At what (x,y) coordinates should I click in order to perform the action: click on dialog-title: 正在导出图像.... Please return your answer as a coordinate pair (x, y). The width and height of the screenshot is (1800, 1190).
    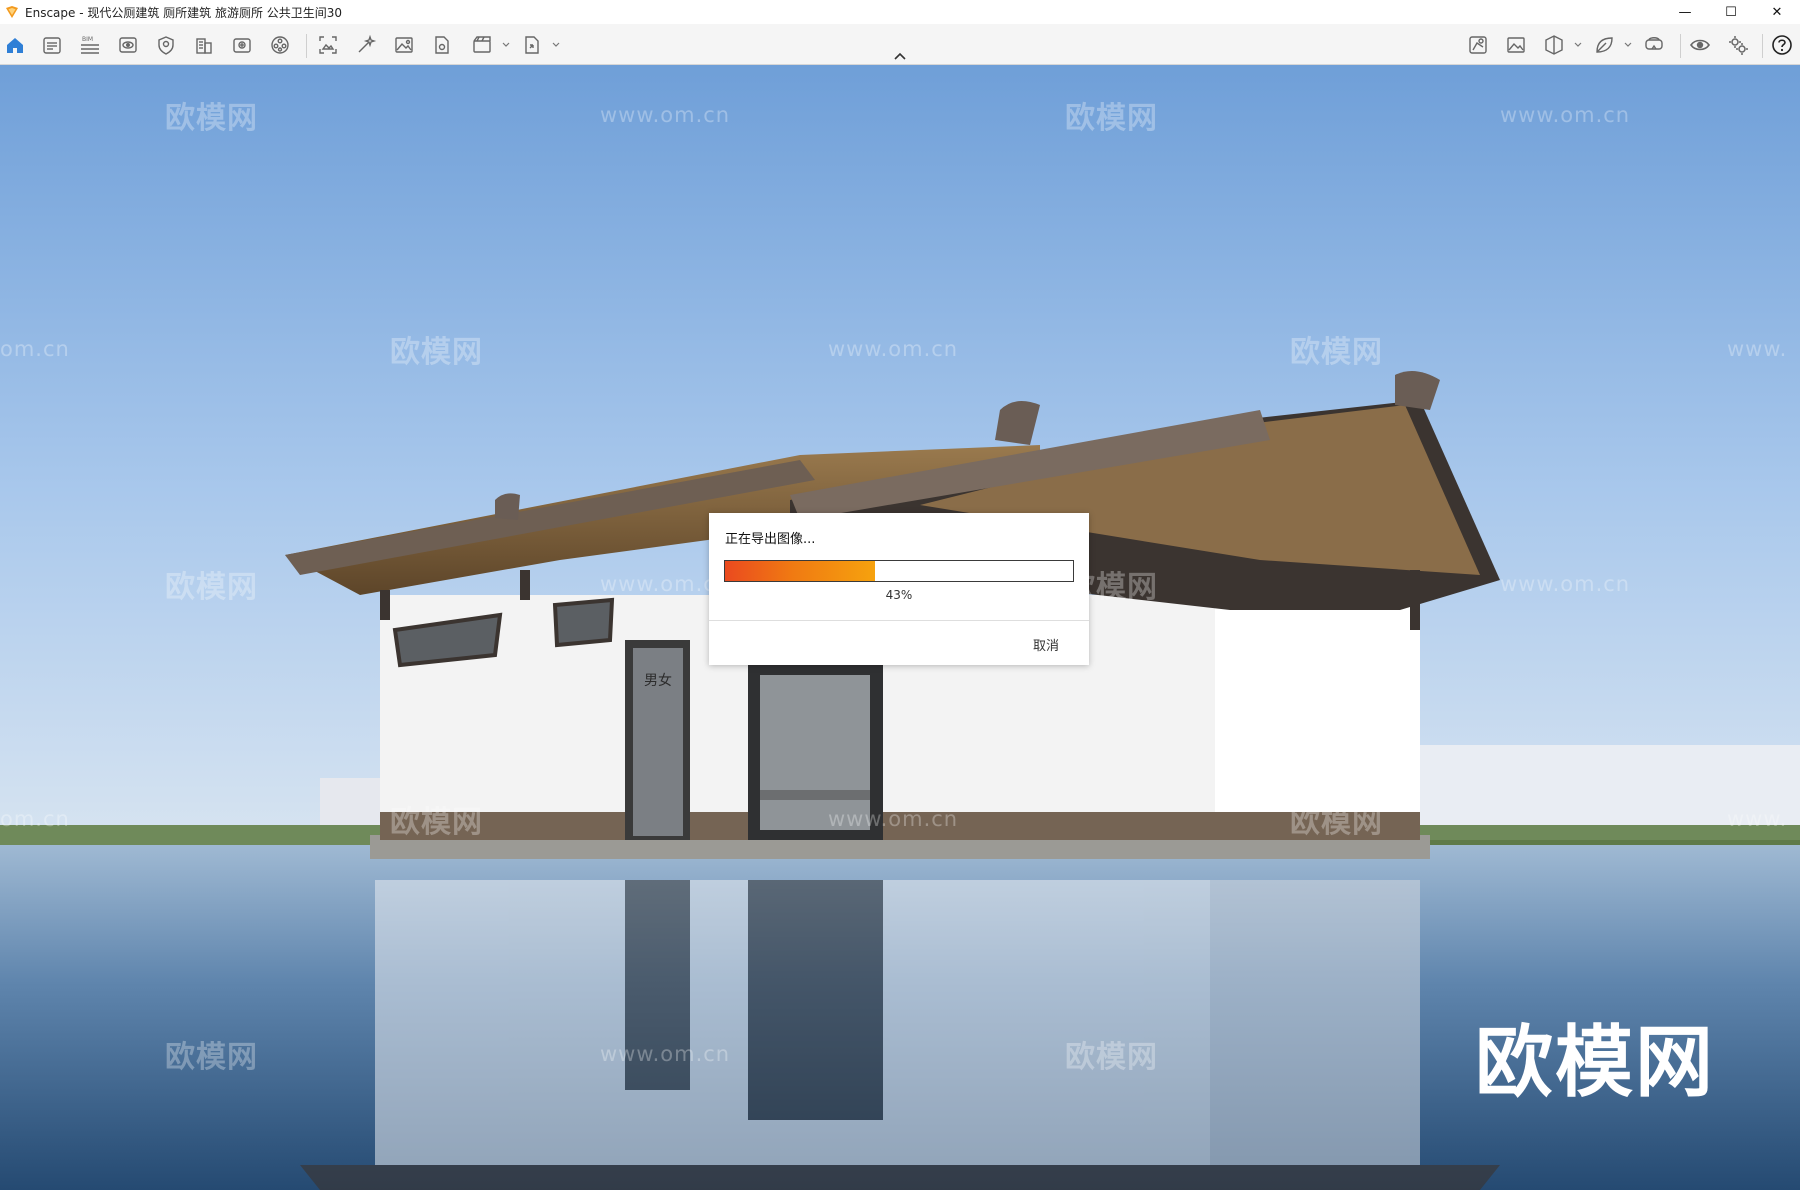
    Looking at the image, I should click on (770, 539).